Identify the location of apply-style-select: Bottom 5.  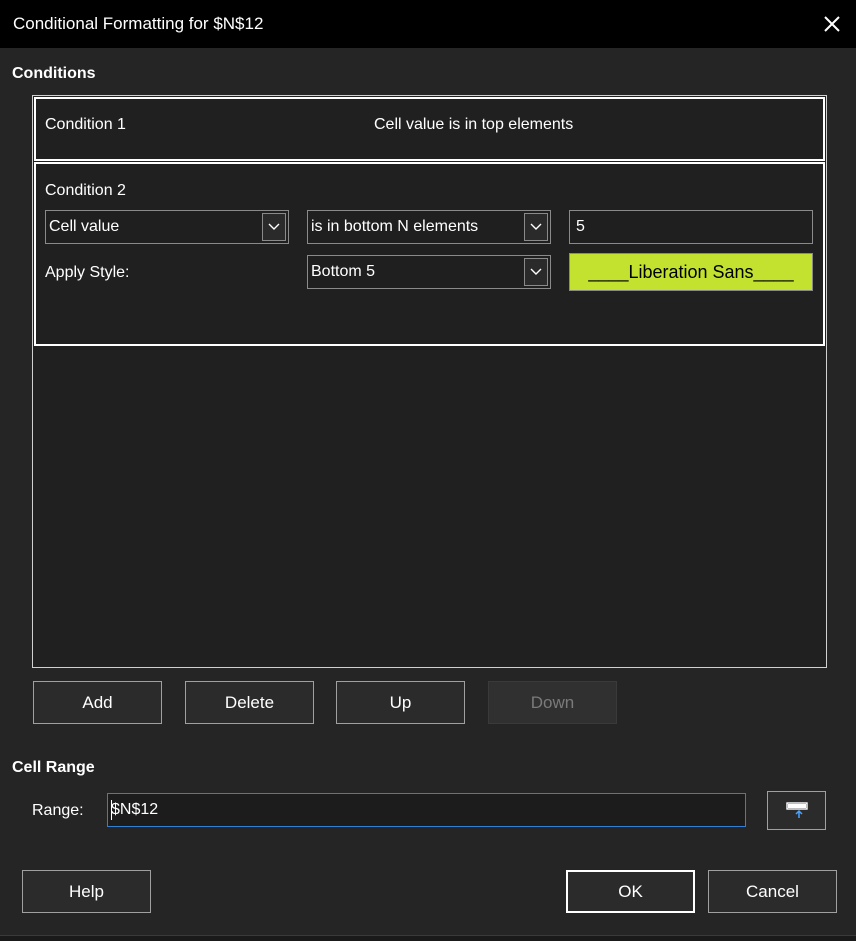
(429, 272).